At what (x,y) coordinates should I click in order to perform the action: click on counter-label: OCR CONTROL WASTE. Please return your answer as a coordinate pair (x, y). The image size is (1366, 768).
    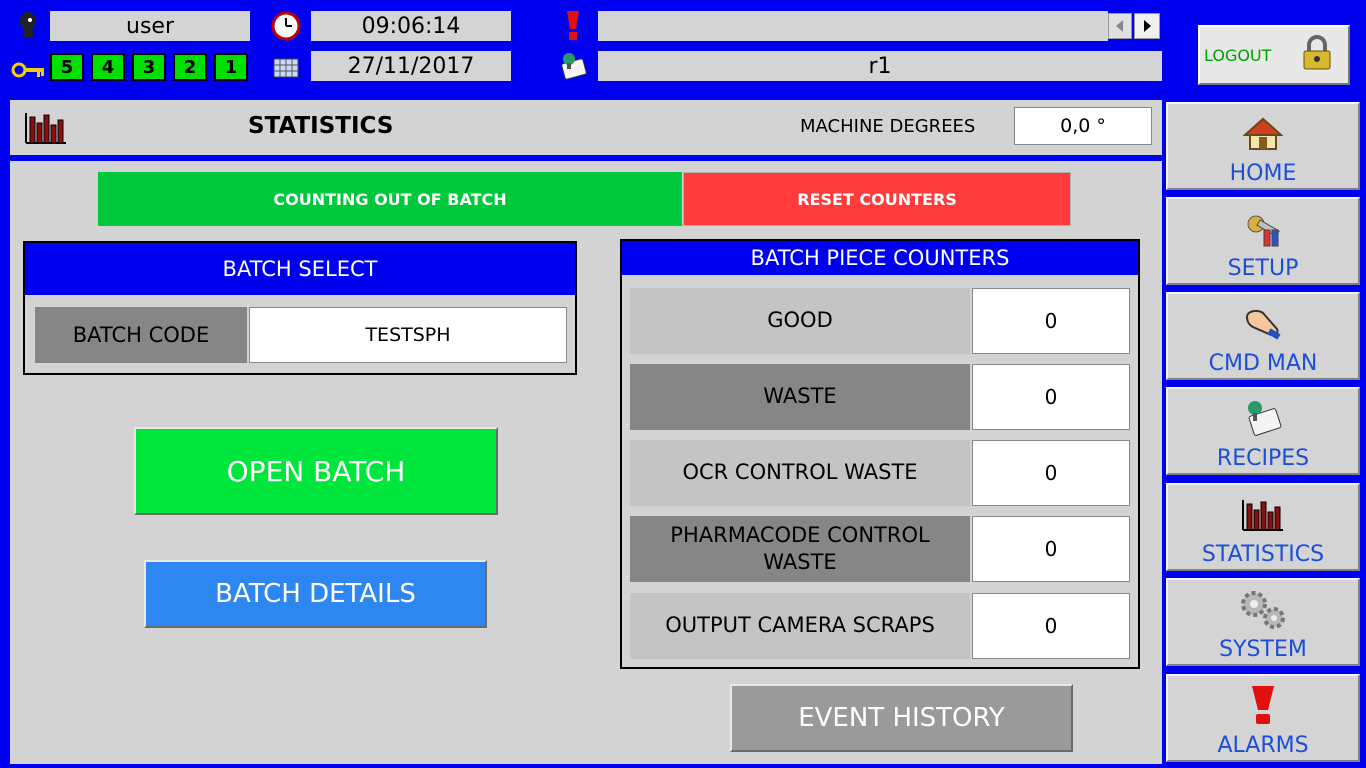
    Looking at the image, I should click on (800, 473).